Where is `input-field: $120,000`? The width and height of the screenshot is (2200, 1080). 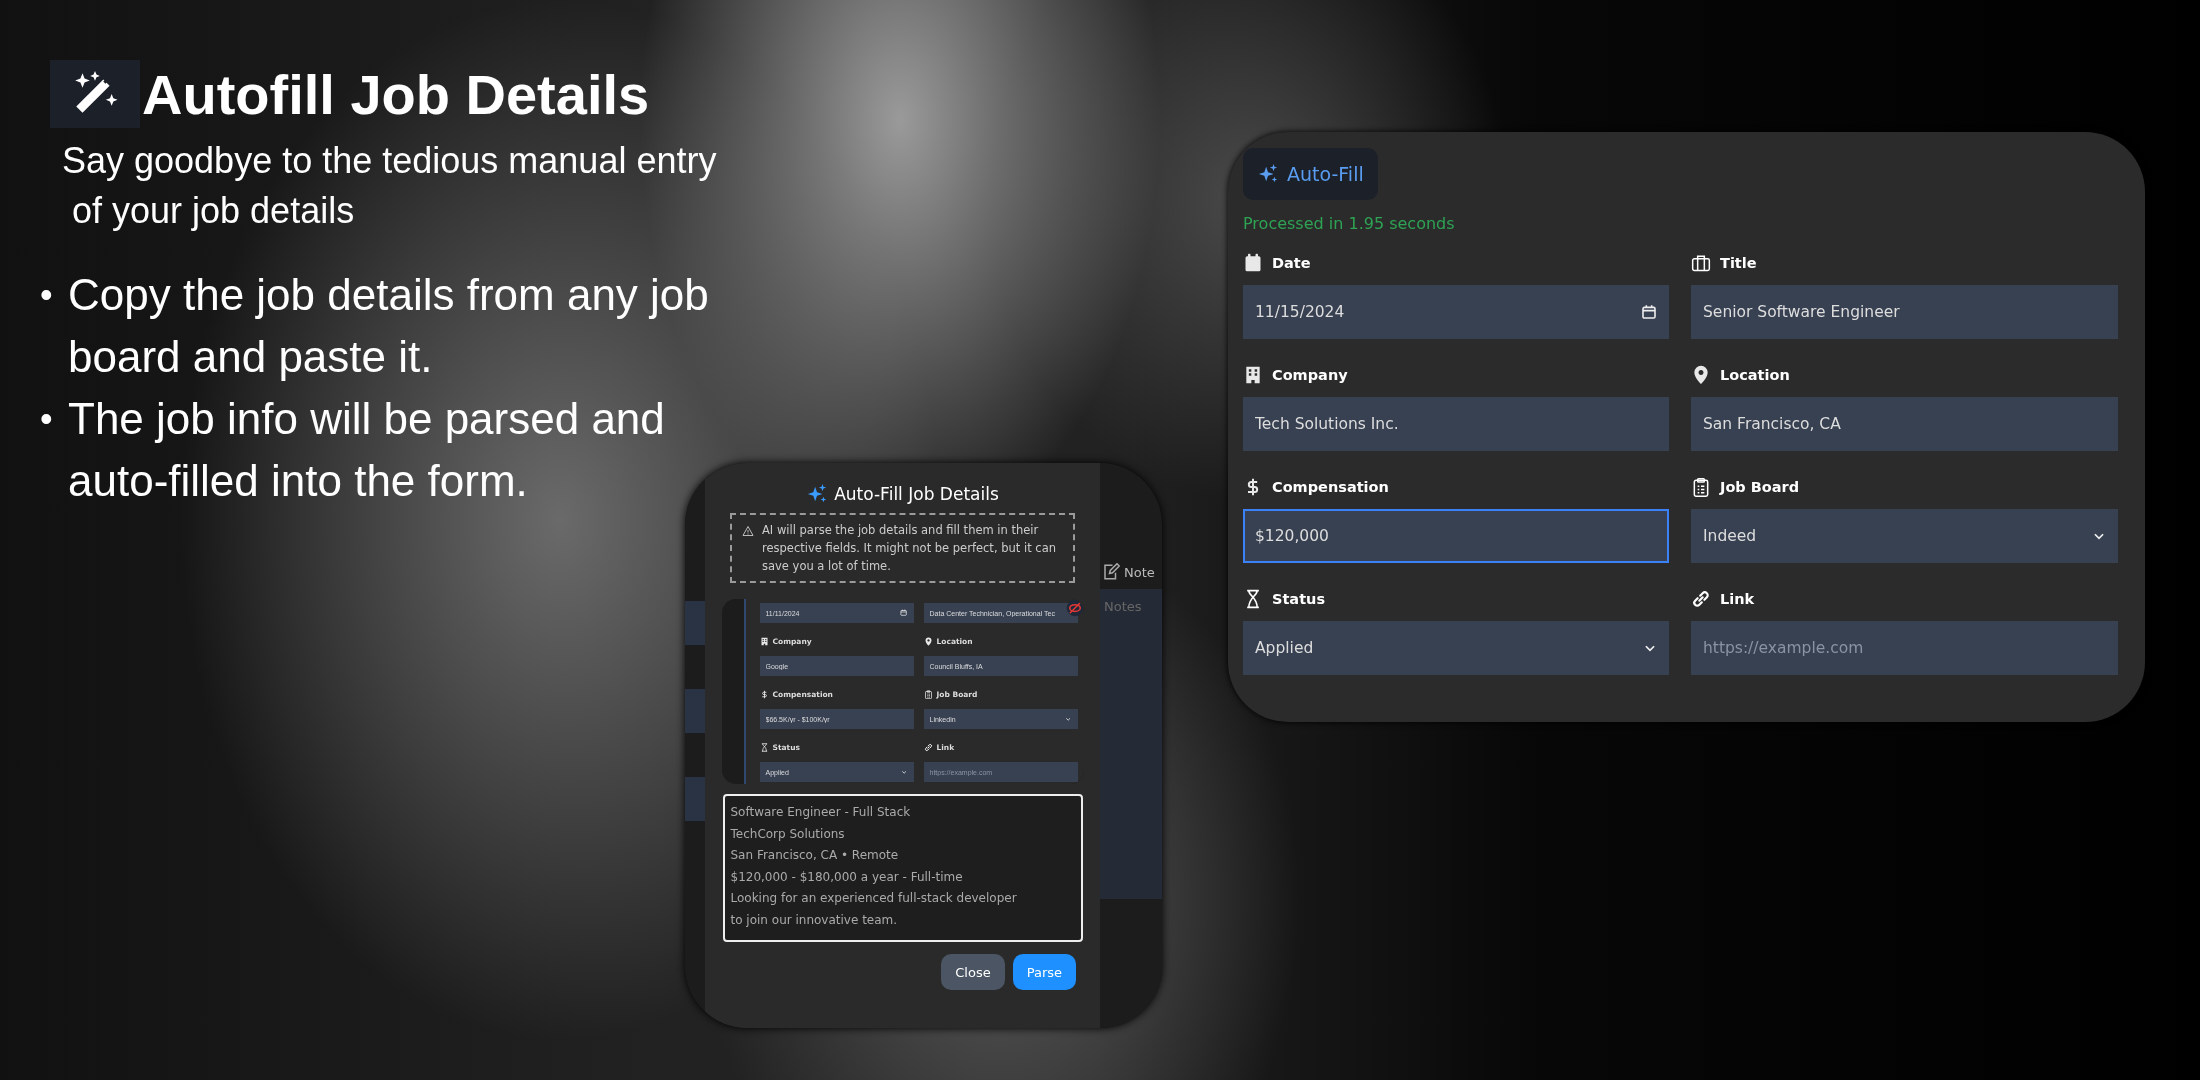 input-field: $120,000 is located at coordinates (1456, 536).